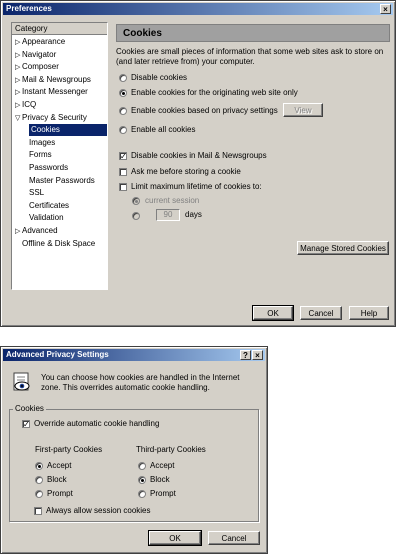  I want to click on first-party-block-radio, so click(39, 480).